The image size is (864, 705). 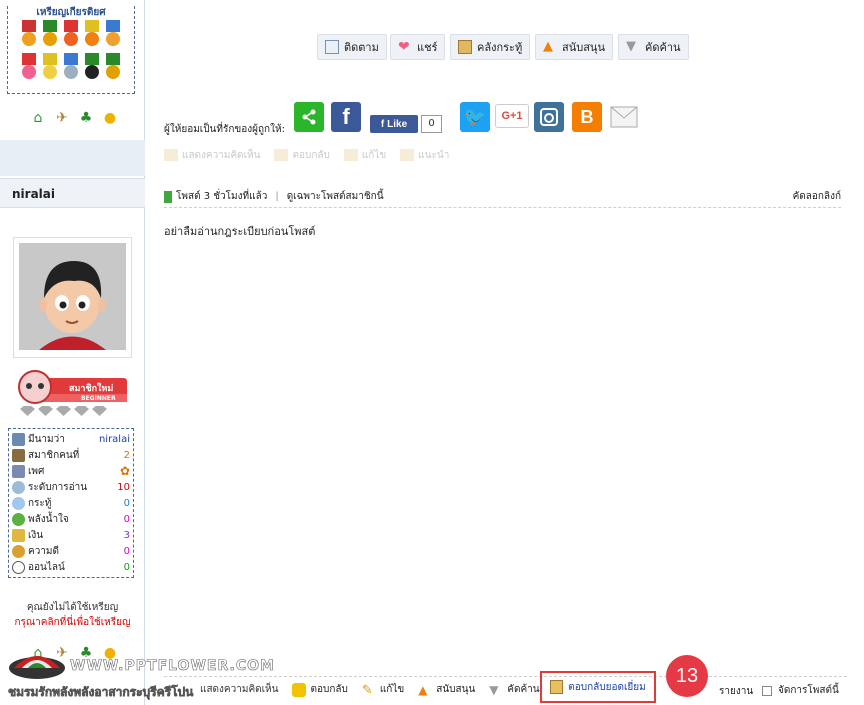 I want to click on manage-checkbox, so click(x=767, y=690).